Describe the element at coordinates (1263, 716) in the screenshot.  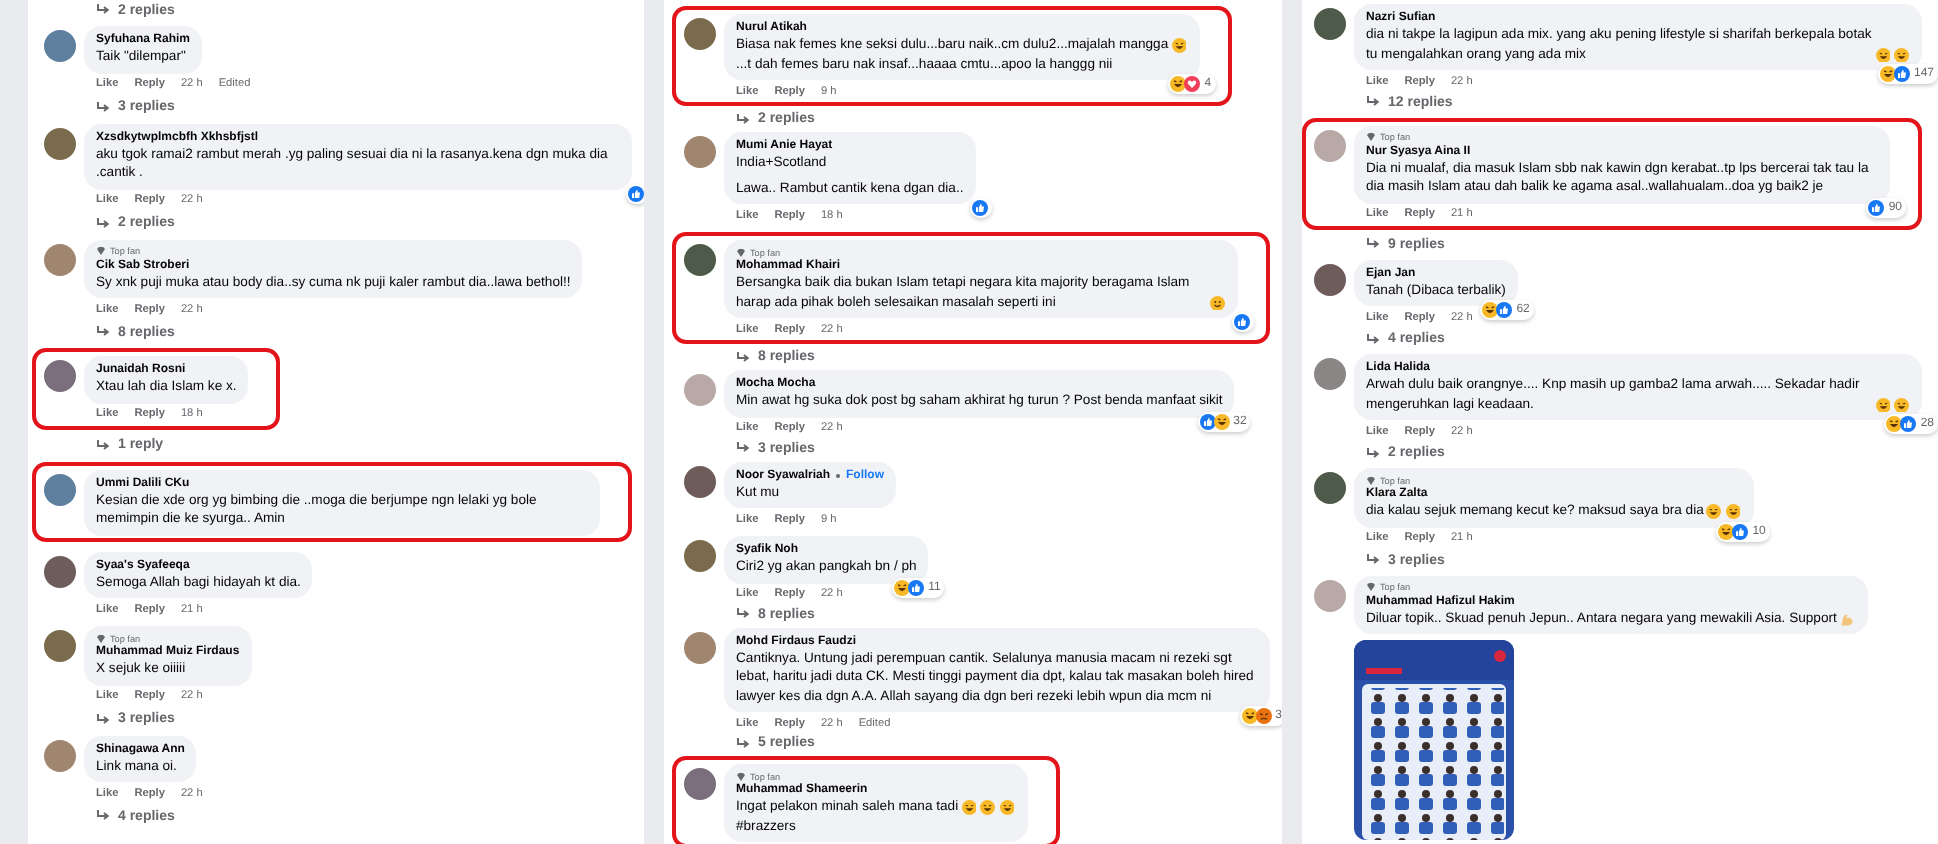
I see `angry-reaction-icon` at that location.